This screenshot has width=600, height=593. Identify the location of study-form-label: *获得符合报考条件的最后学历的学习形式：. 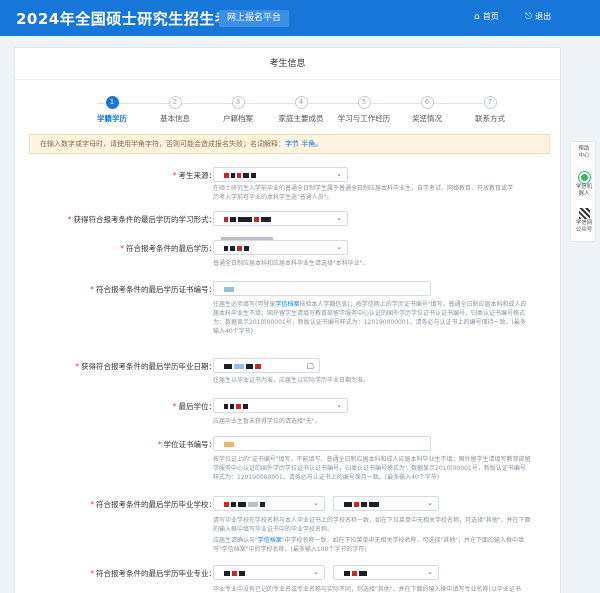
(142, 219).